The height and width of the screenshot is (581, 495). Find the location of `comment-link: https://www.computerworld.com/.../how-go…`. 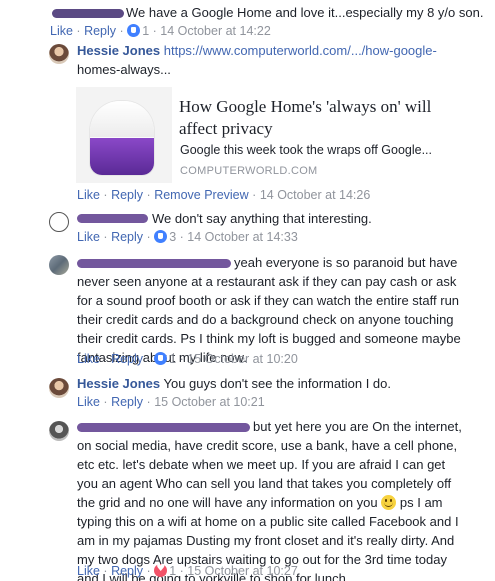

comment-link: https://www.computerworld.com/.../how-go… is located at coordinates (300, 50).